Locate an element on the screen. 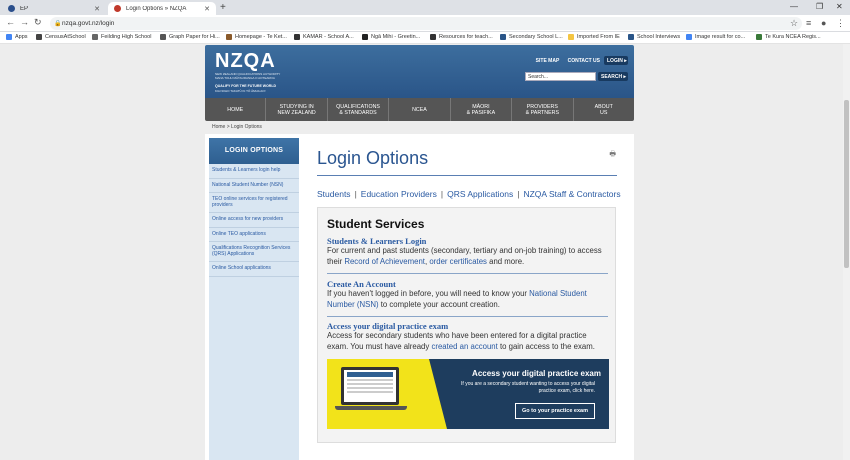 The width and height of the screenshot is (850, 460). search-button: SEARCH ▸ is located at coordinates (613, 76).